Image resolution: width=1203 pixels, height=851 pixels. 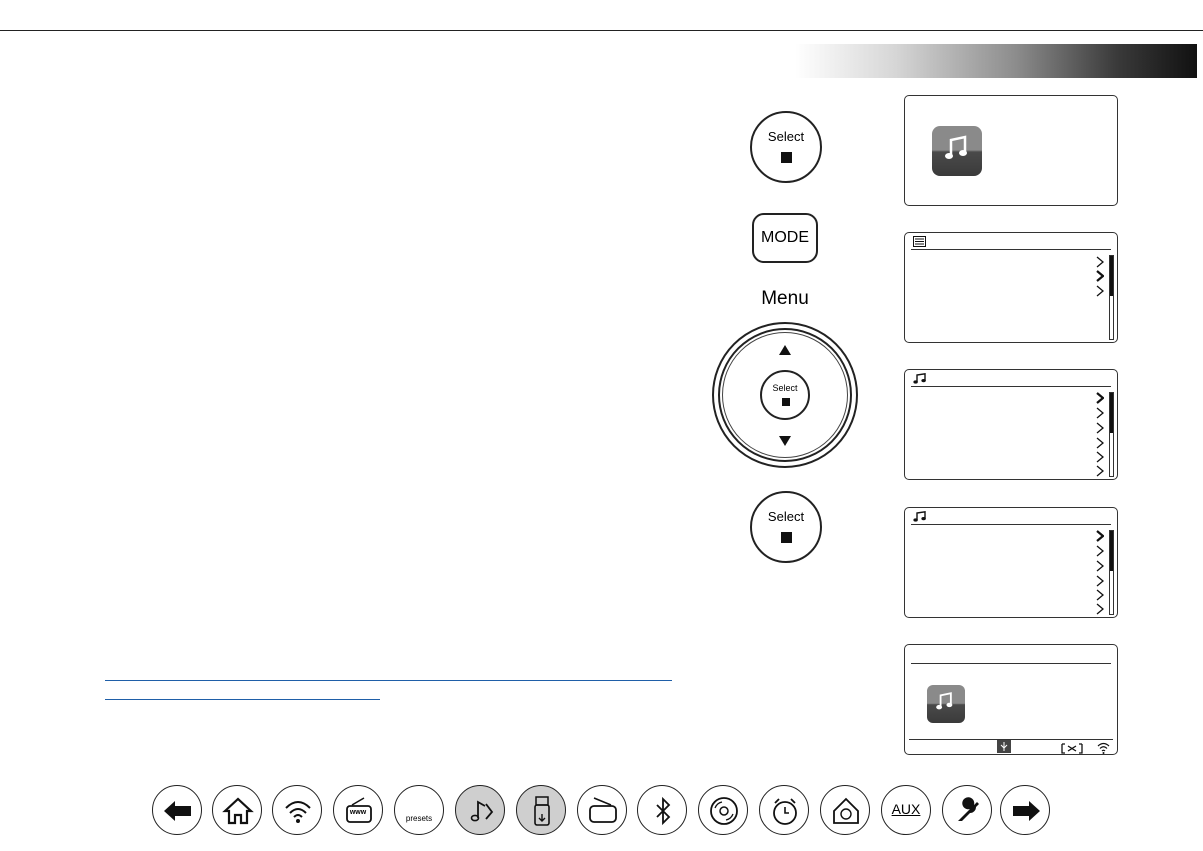 What do you see at coordinates (785, 298) in the screenshot?
I see `menu-label: Menu` at bounding box center [785, 298].